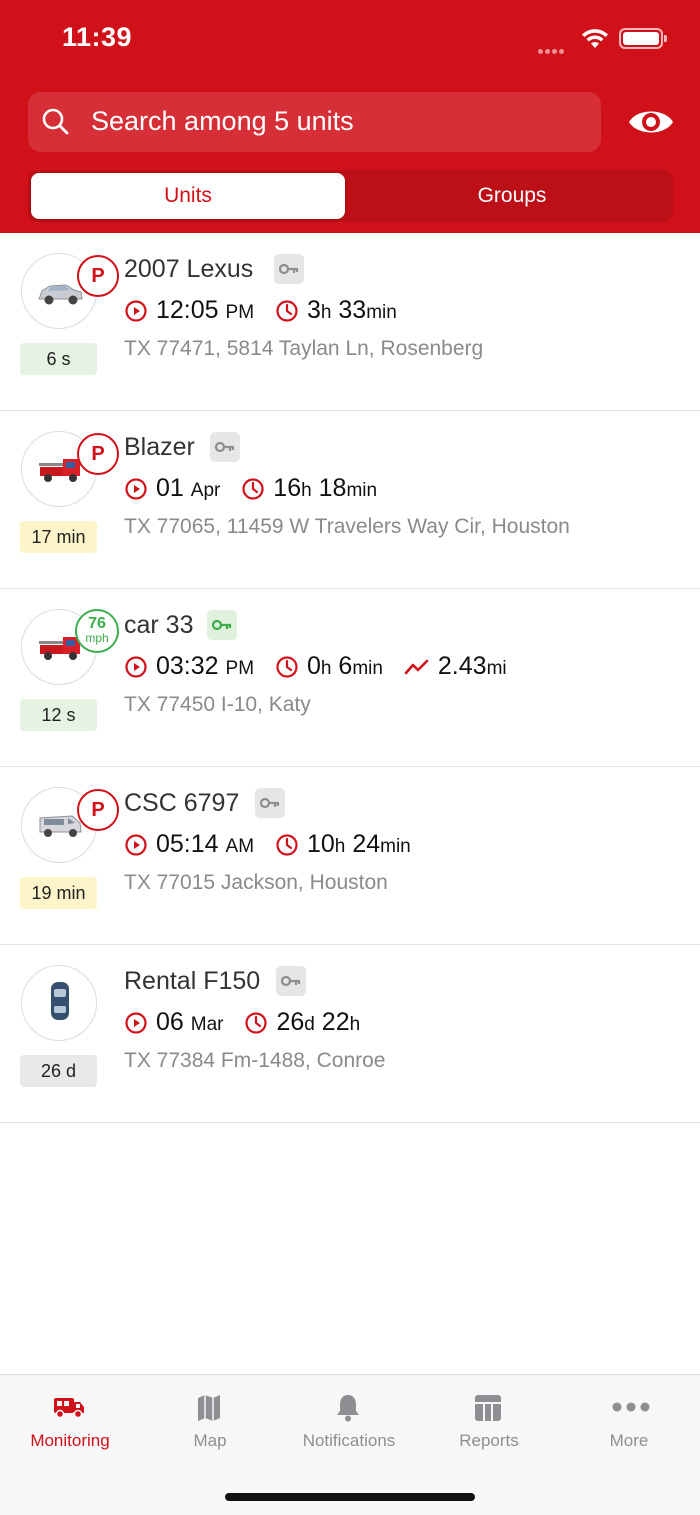 The width and height of the screenshot is (700, 1515). What do you see at coordinates (58, 1071) in the screenshot?
I see `last-message-age-badge: 26 d` at bounding box center [58, 1071].